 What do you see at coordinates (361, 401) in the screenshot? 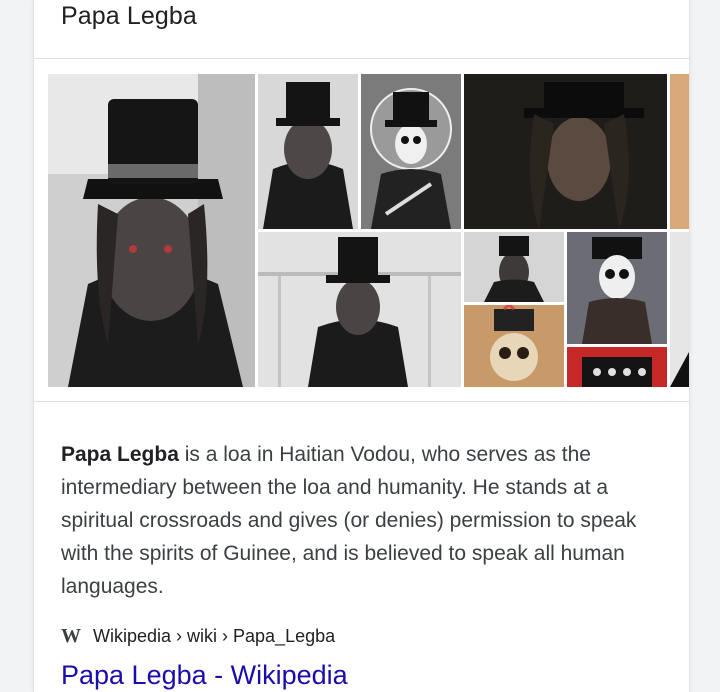
I see `gallery-divider` at bounding box center [361, 401].